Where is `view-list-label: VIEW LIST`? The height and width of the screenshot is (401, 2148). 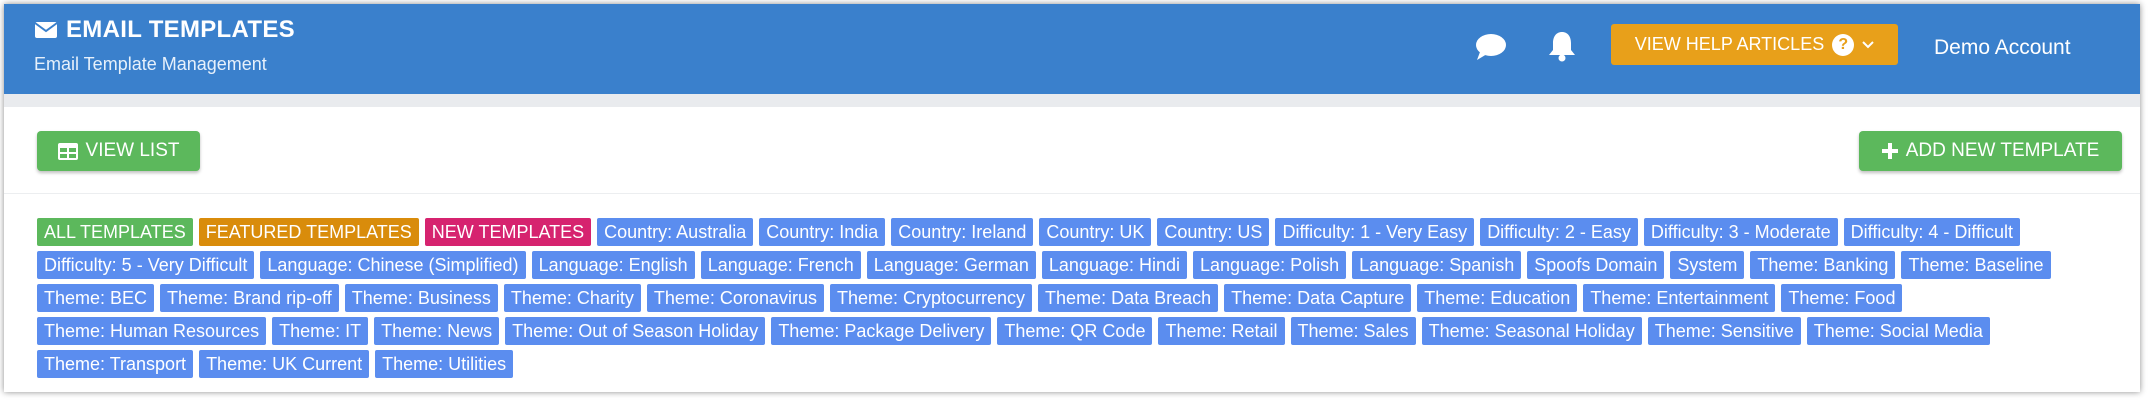
view-list-label: VIEW LIST is located at coordinates (132, 150).